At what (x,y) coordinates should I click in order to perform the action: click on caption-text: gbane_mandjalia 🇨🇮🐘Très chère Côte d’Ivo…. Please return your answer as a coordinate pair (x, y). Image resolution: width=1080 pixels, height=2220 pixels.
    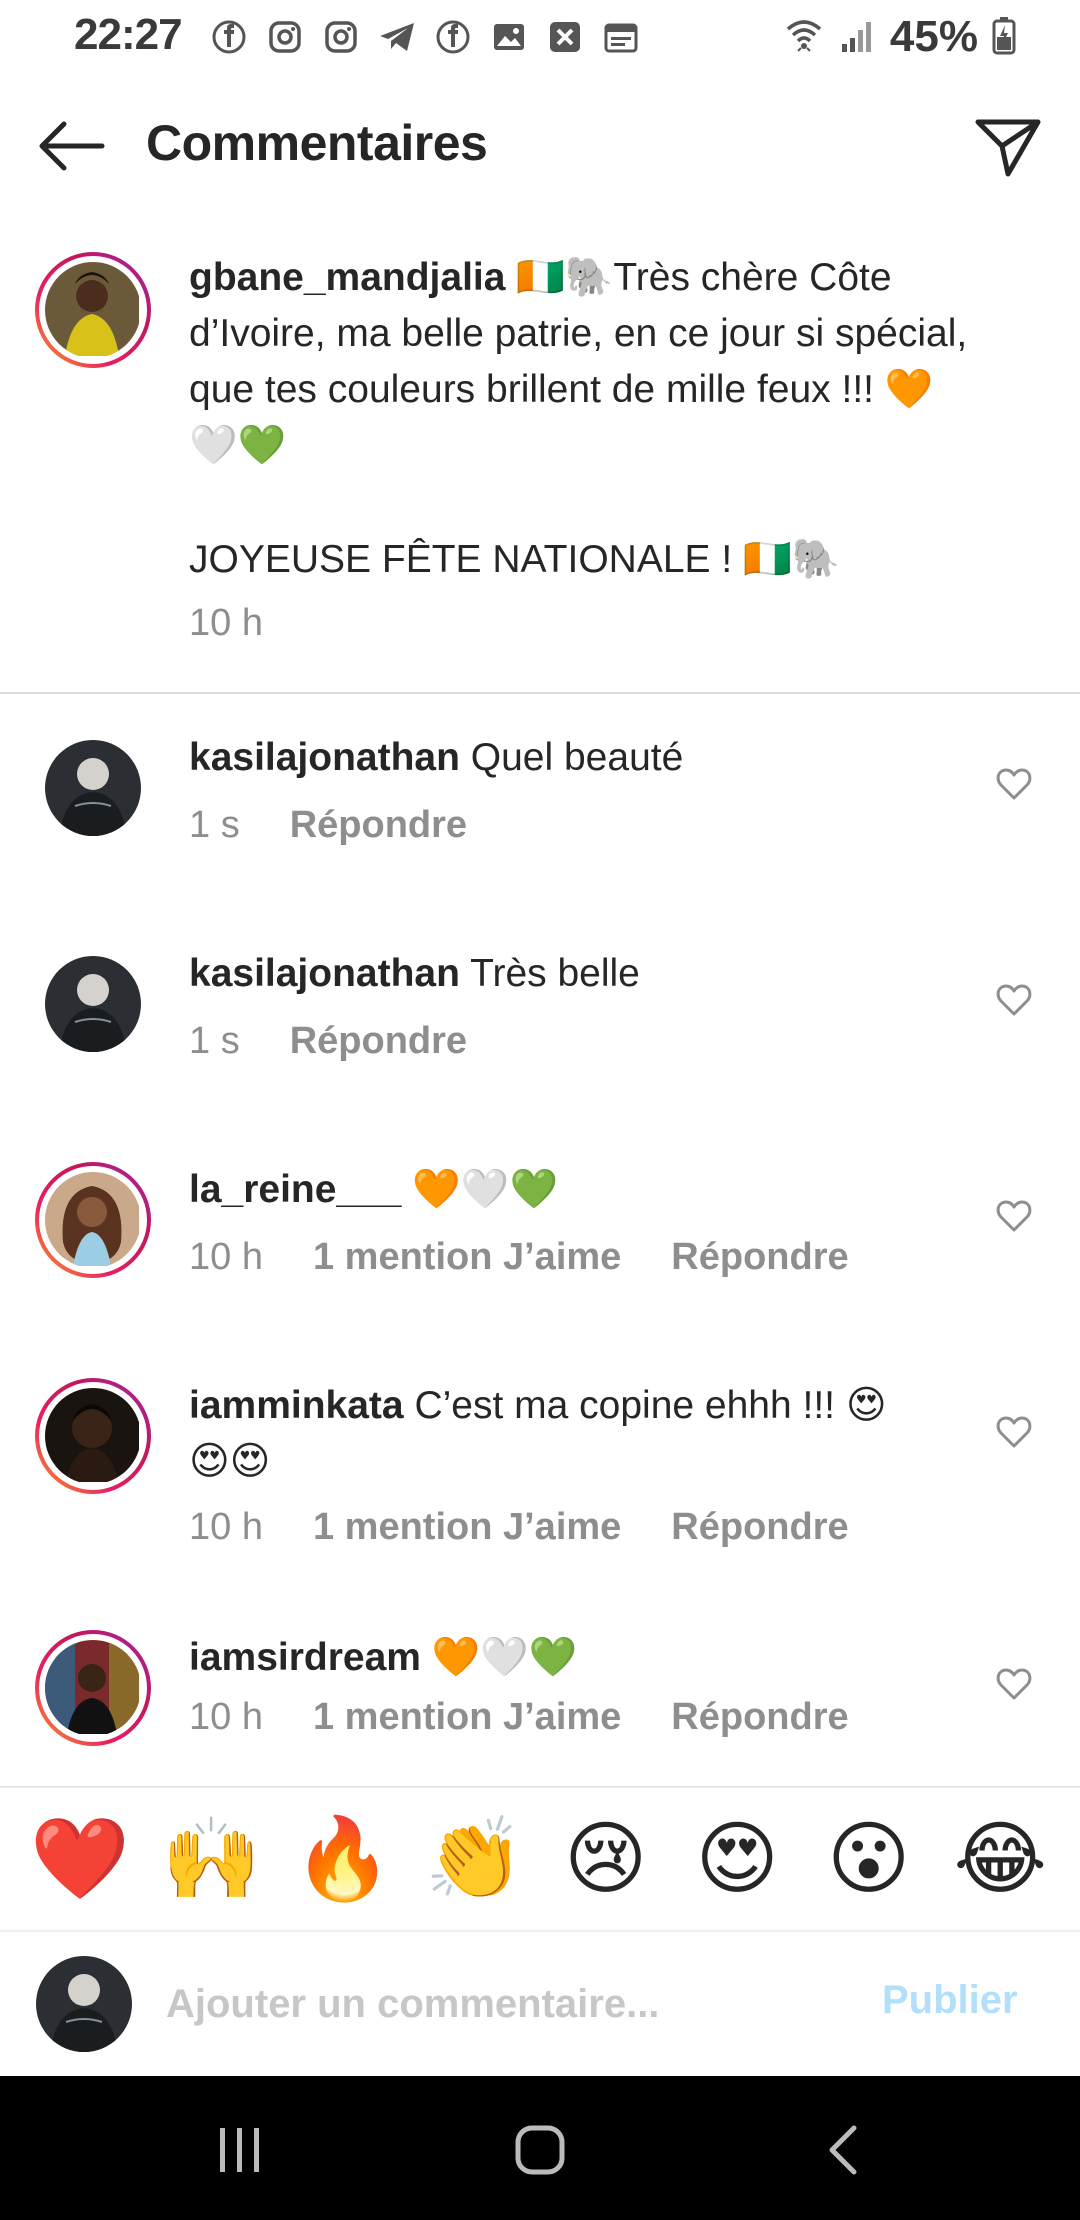
    Looking at the image, I should click on (579, 362).